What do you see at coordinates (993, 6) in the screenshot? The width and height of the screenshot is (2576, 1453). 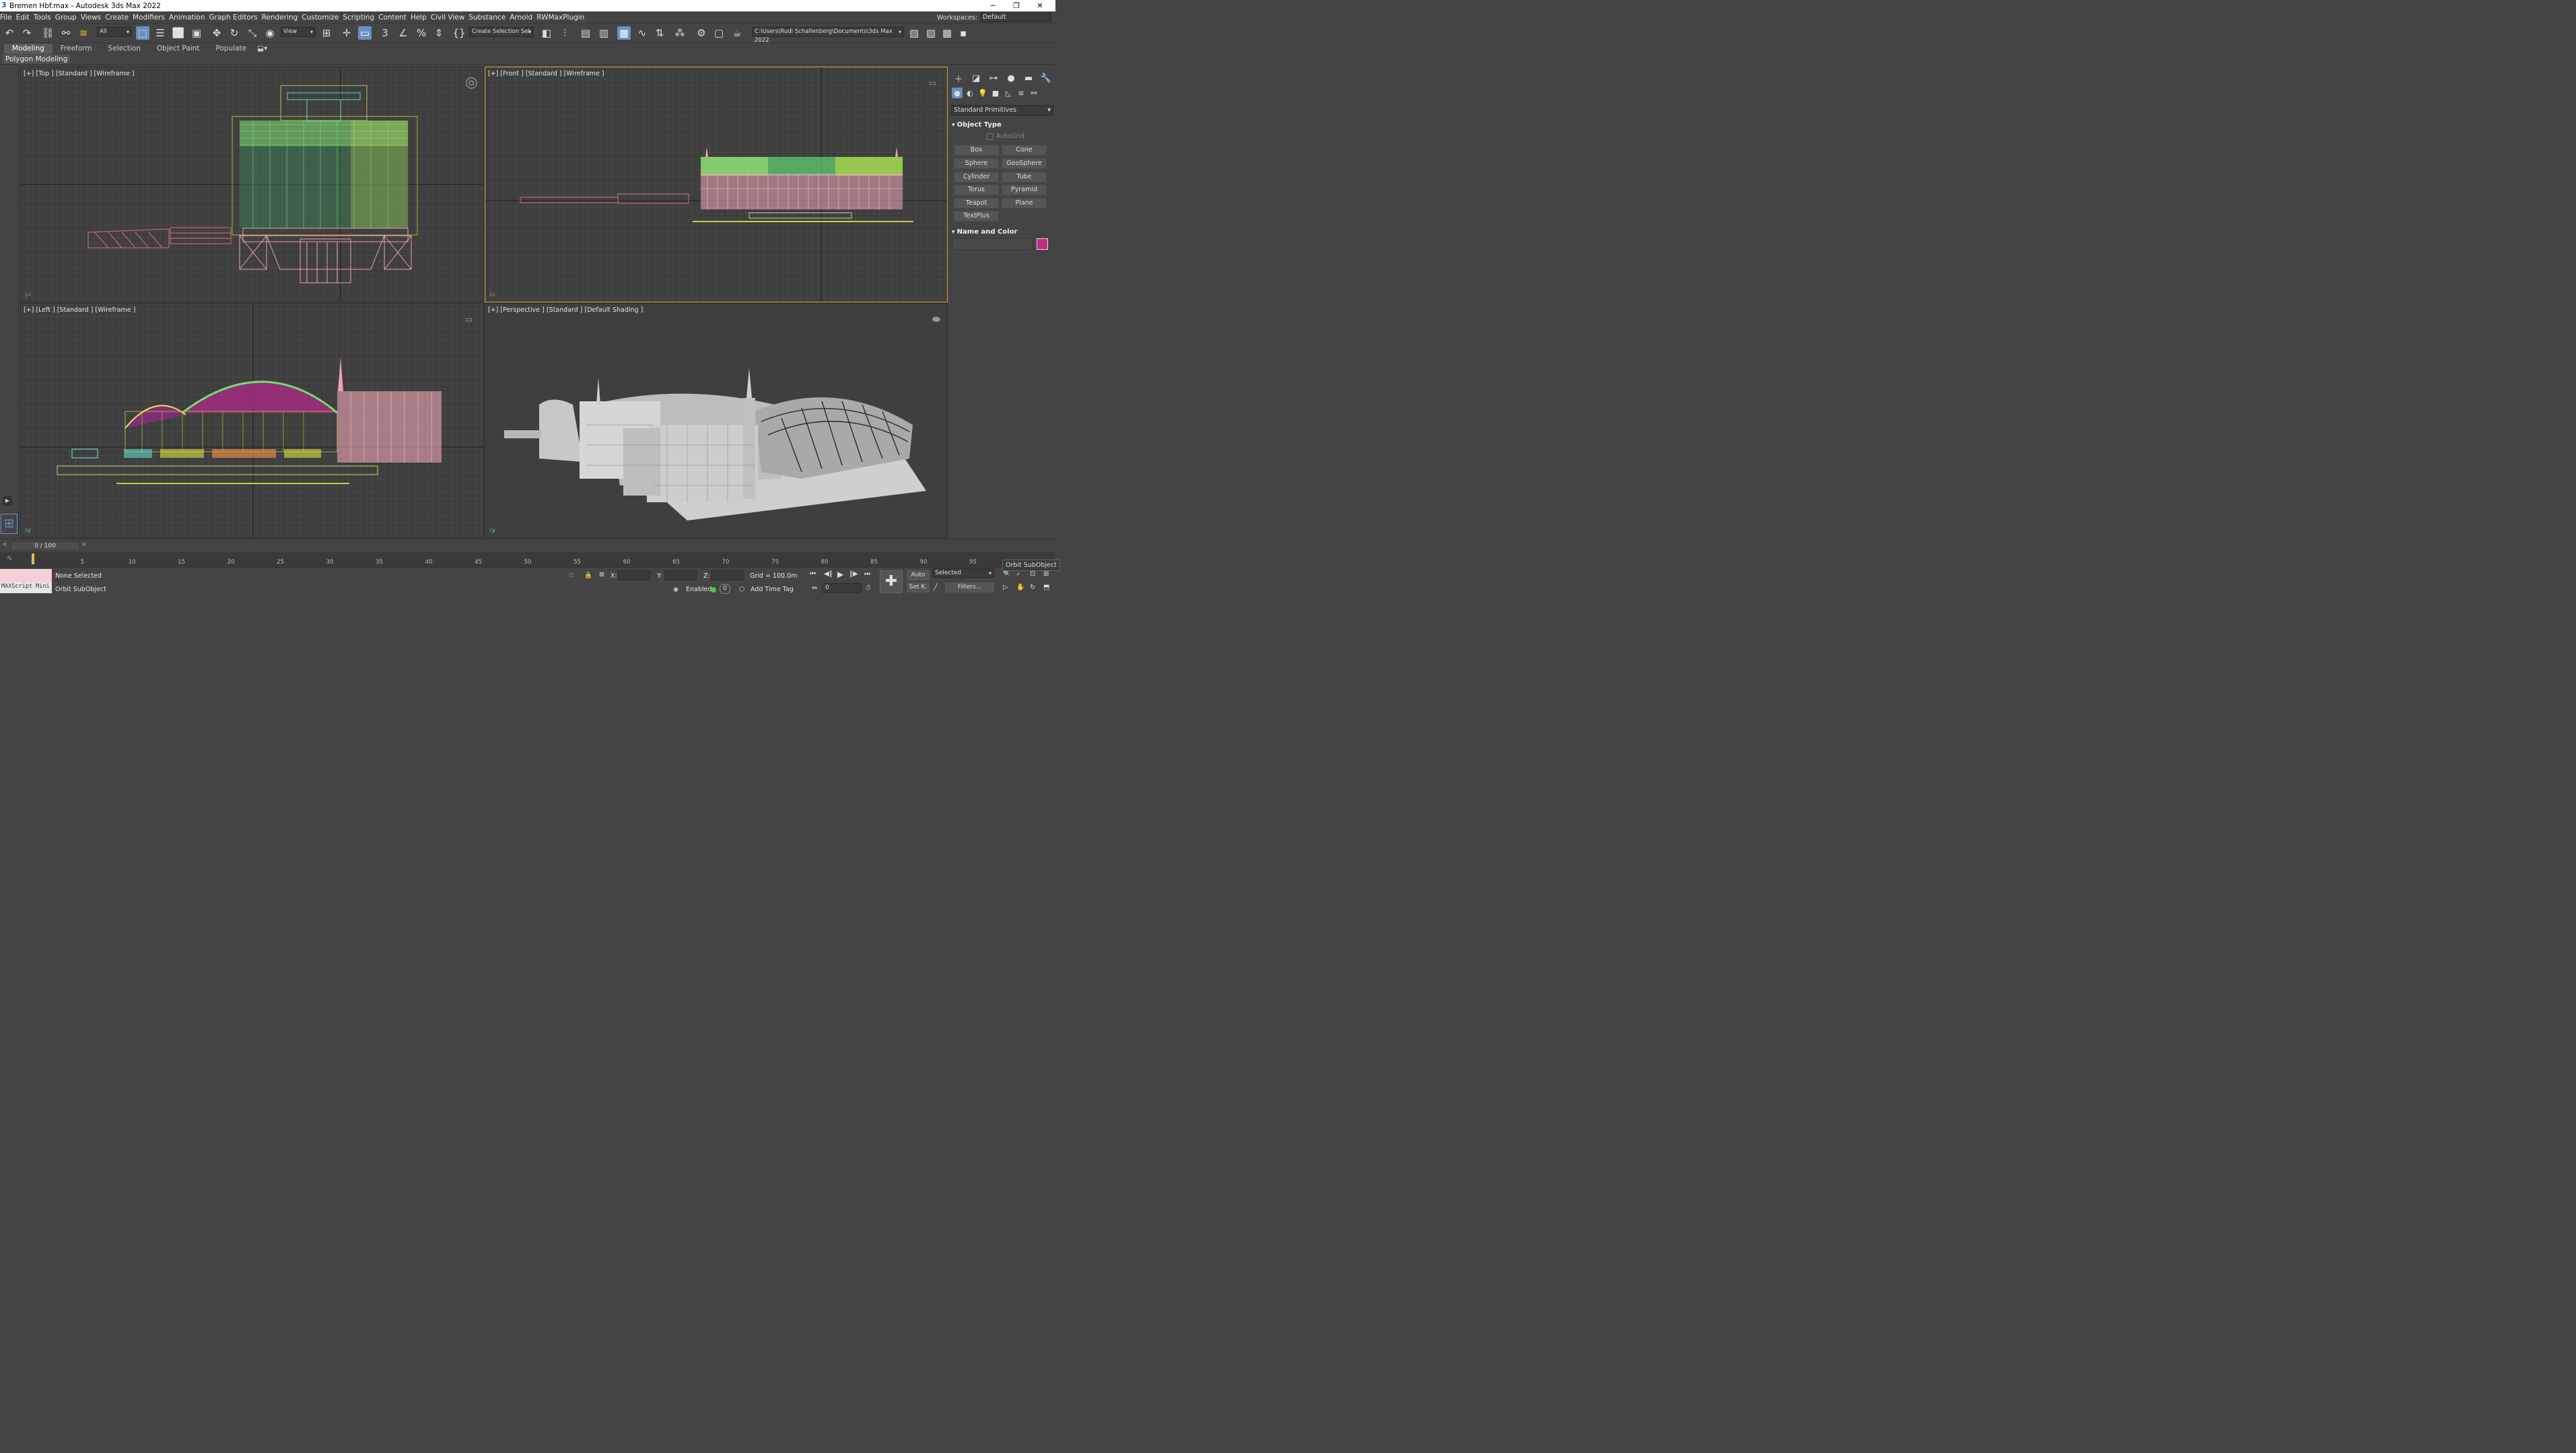 I see `minimize-button: ─` at bounding box center [993, 6].